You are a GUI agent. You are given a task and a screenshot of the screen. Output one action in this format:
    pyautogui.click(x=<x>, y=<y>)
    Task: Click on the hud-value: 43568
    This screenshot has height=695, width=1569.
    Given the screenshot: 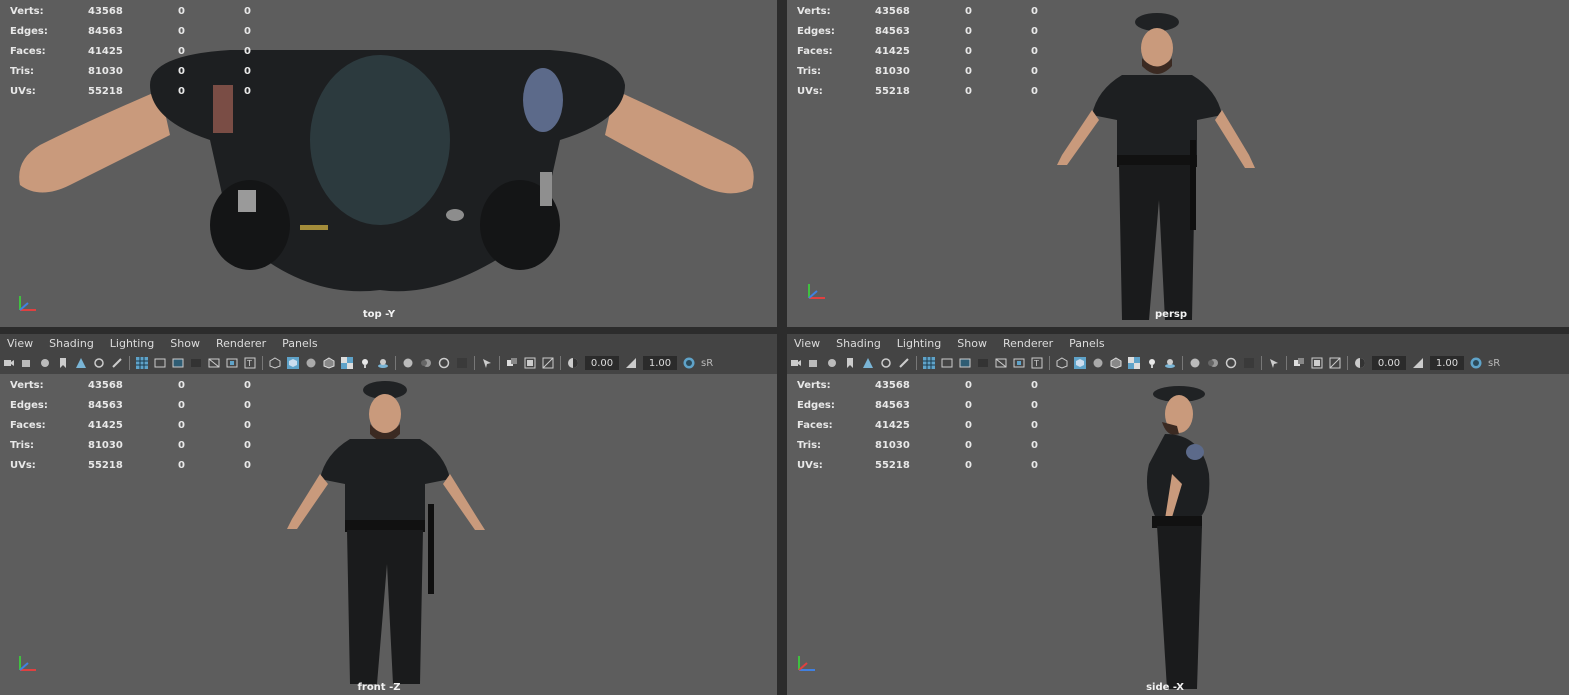 What is the action you would take?
    pyautogui.click(x=105, y=11)
    